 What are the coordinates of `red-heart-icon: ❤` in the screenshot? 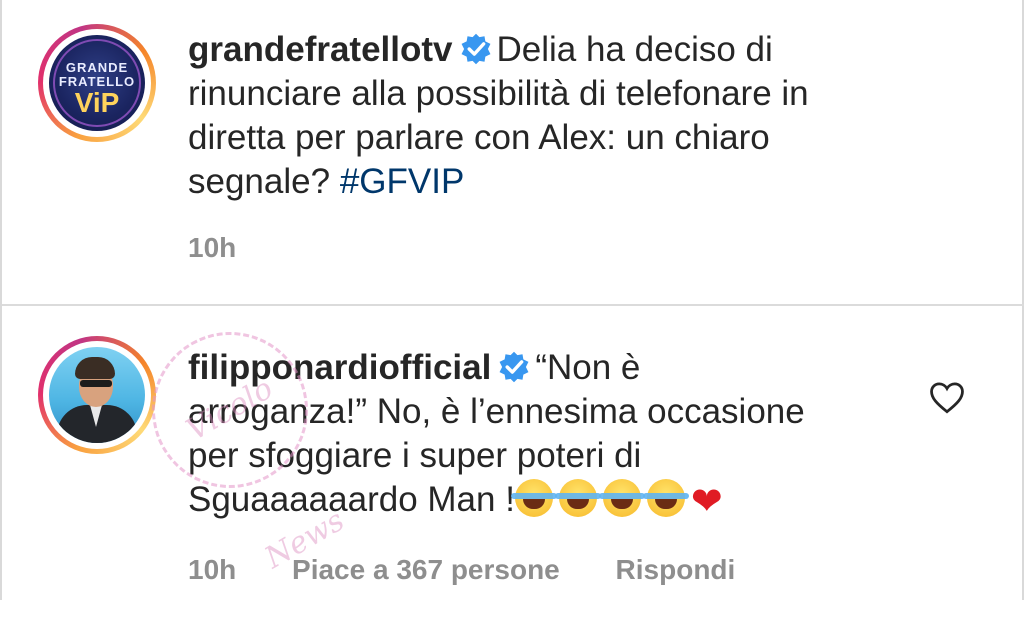 It's located at (706, 502).